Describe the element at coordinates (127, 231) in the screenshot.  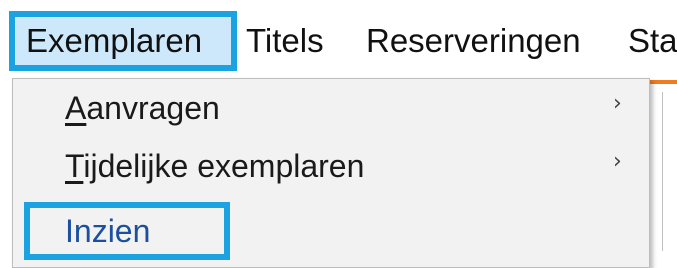
I see `menu-item-label: Inzien` at that location.